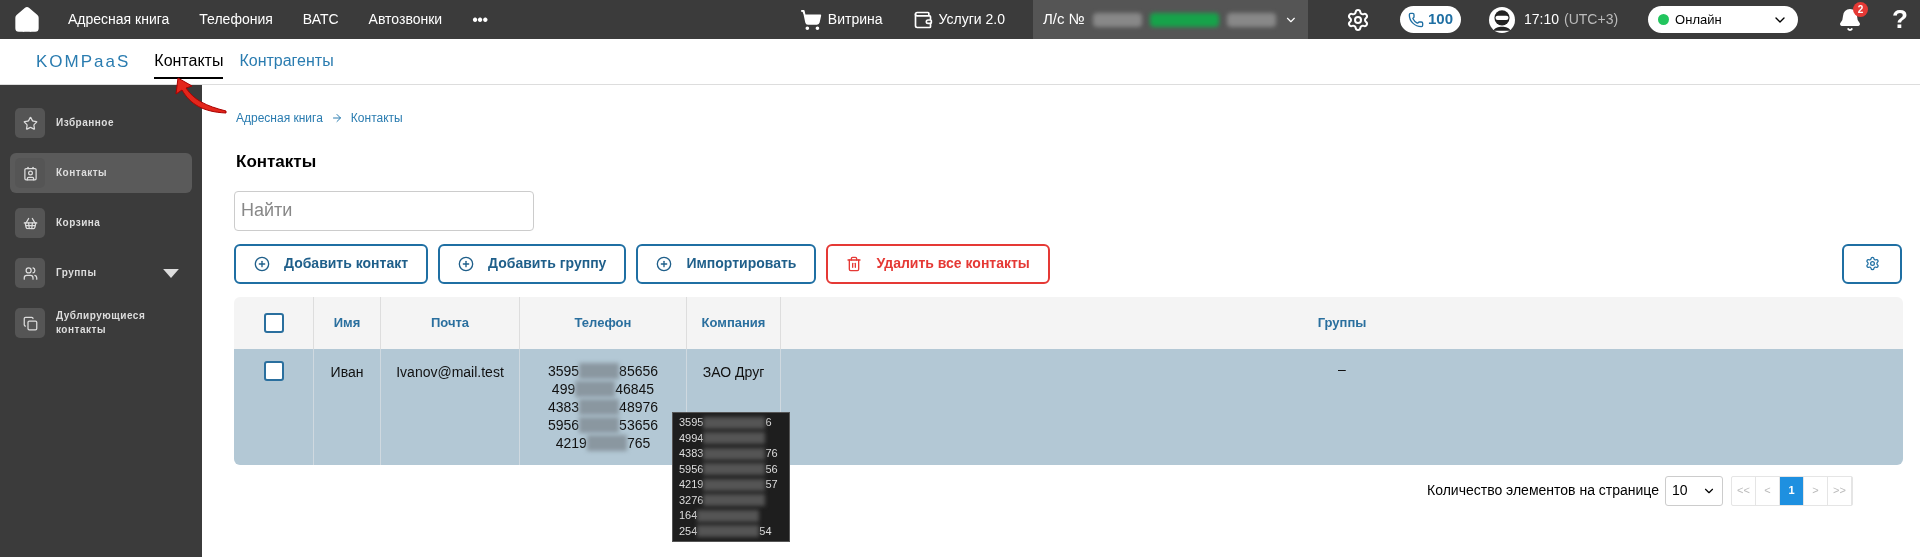 This screenshot has width=1920, height=557. Describe the element at coordinates (733, 322) in the screenshot. I see `column-header: Компания` at that location.